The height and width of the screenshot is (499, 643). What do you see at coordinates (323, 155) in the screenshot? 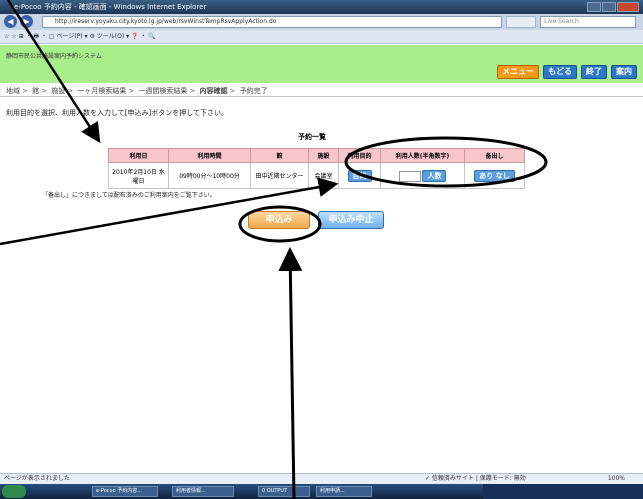
I see `column-header: 施設` at bounding box center [323, 155].